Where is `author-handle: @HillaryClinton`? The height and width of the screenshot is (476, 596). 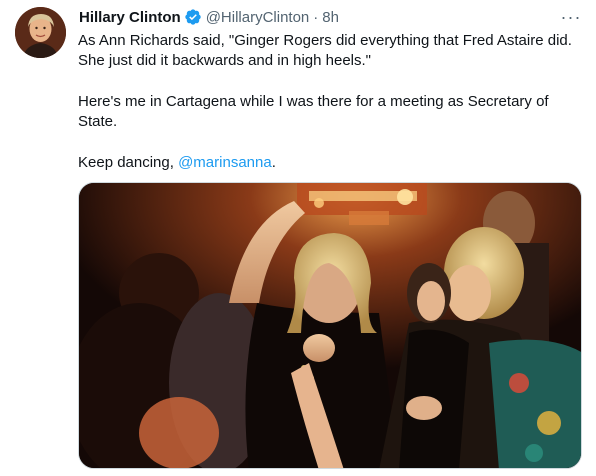 author-handle: @HillaryClinton is located at coordinates (258, 17).